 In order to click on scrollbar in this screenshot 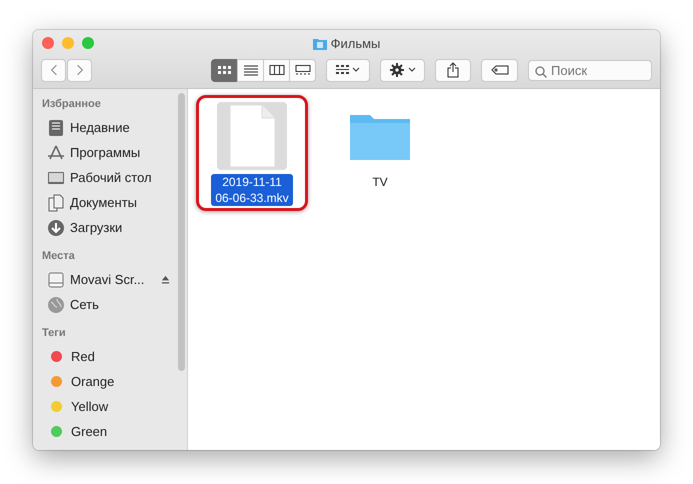, I will do `click(181, 232)`.